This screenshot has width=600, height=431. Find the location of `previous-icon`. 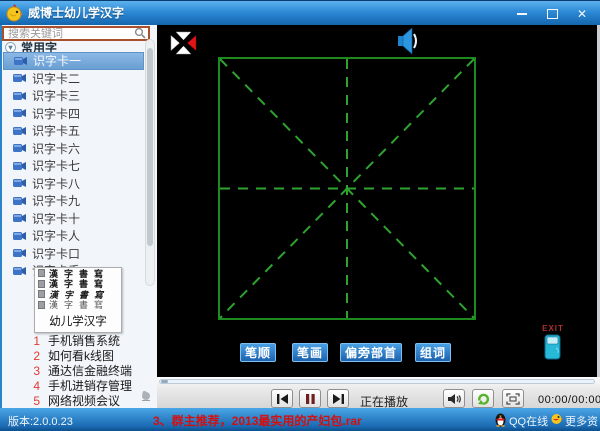

previous-icon is located at coordinates (282, 398).